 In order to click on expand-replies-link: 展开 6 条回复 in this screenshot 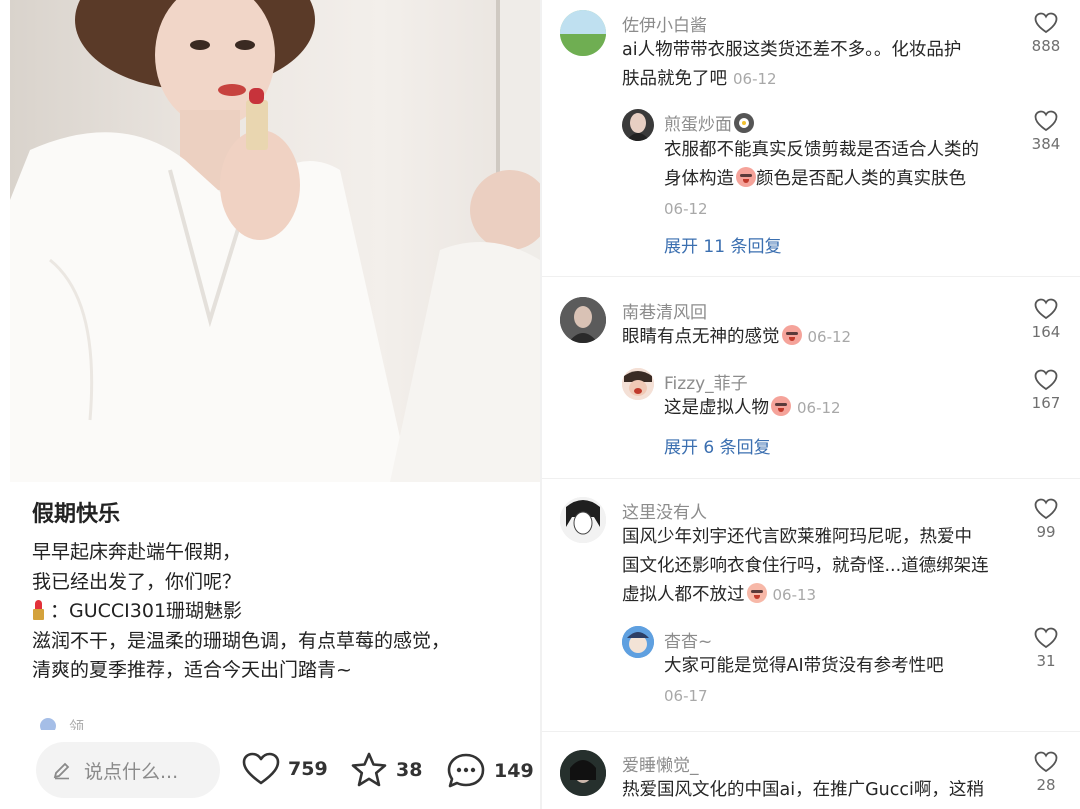, I will do `click(717, 445)`.